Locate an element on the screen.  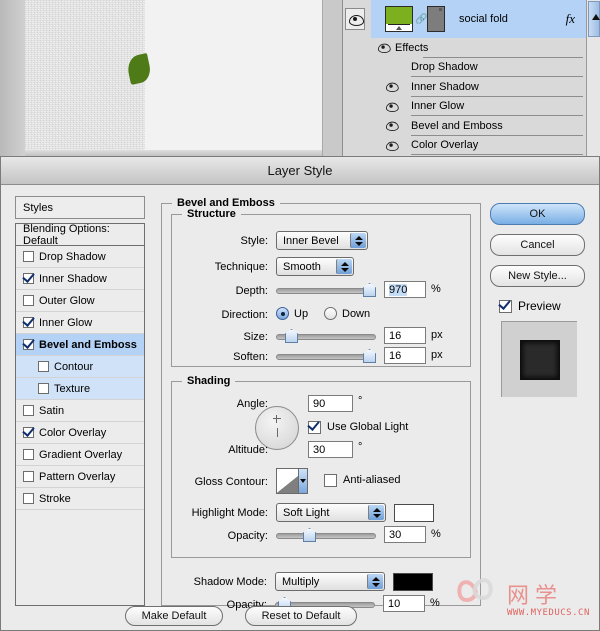
preview-label: Preview is located at coordinates (539, 306).